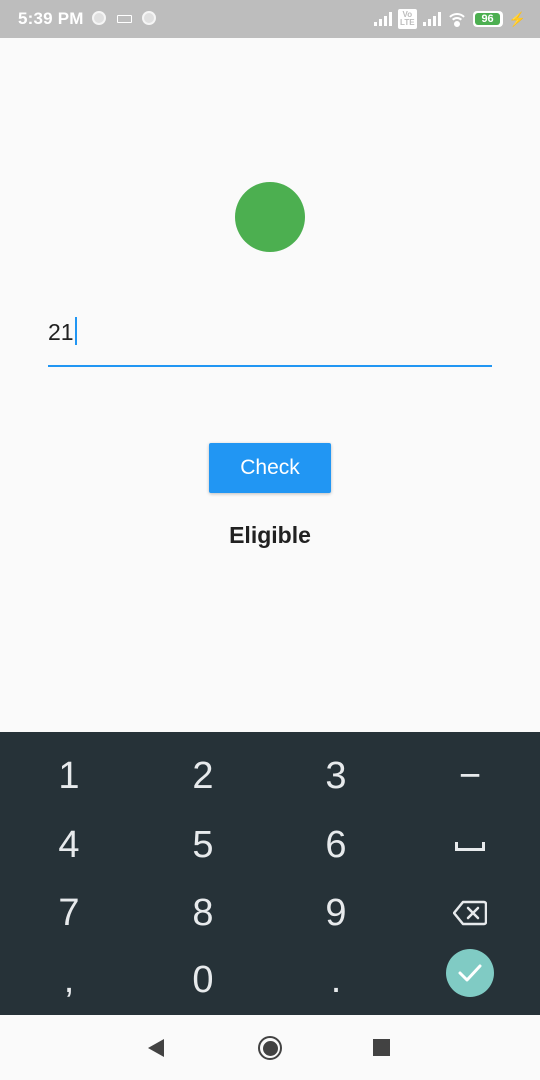 This screenshot has width=540, height=1080. I want to click on key-3: 3, so click(336, 776).